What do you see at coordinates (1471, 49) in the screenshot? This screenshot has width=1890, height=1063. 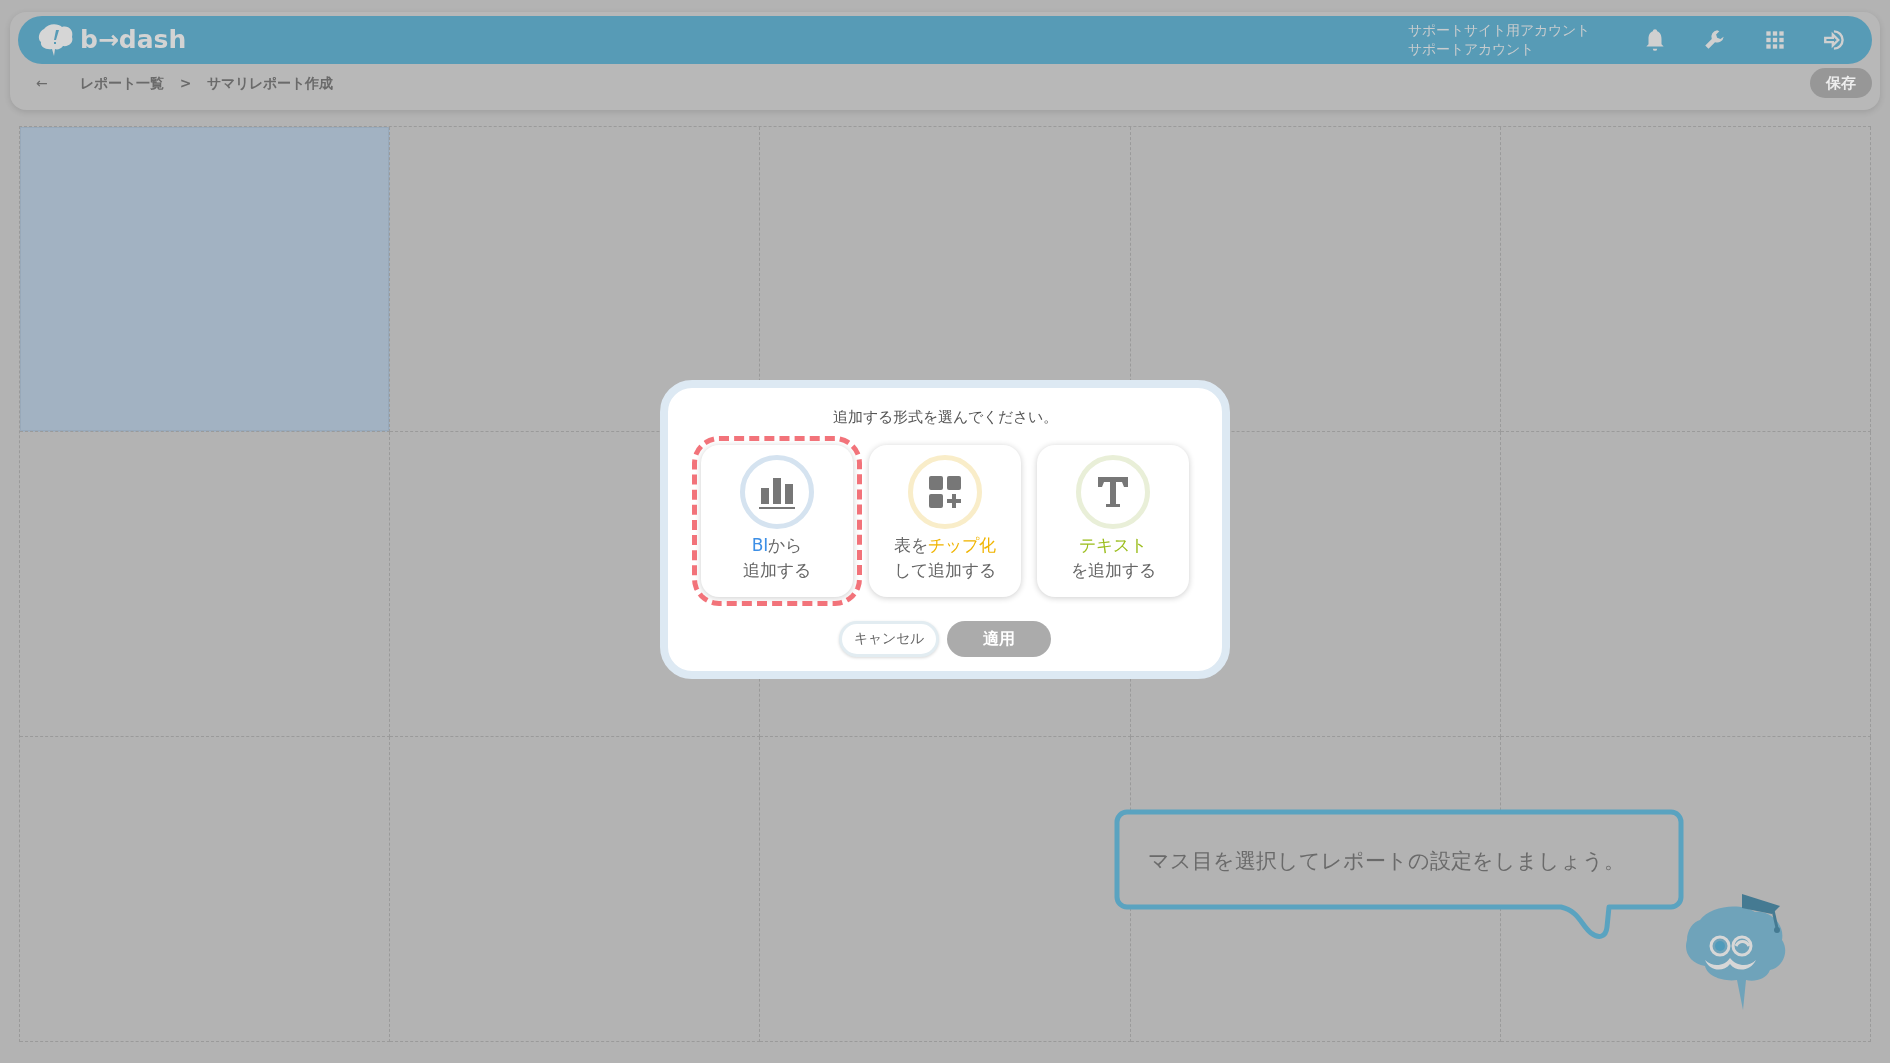 I see `account-type: サポートアカウント` at bounding box center [1471, 49].